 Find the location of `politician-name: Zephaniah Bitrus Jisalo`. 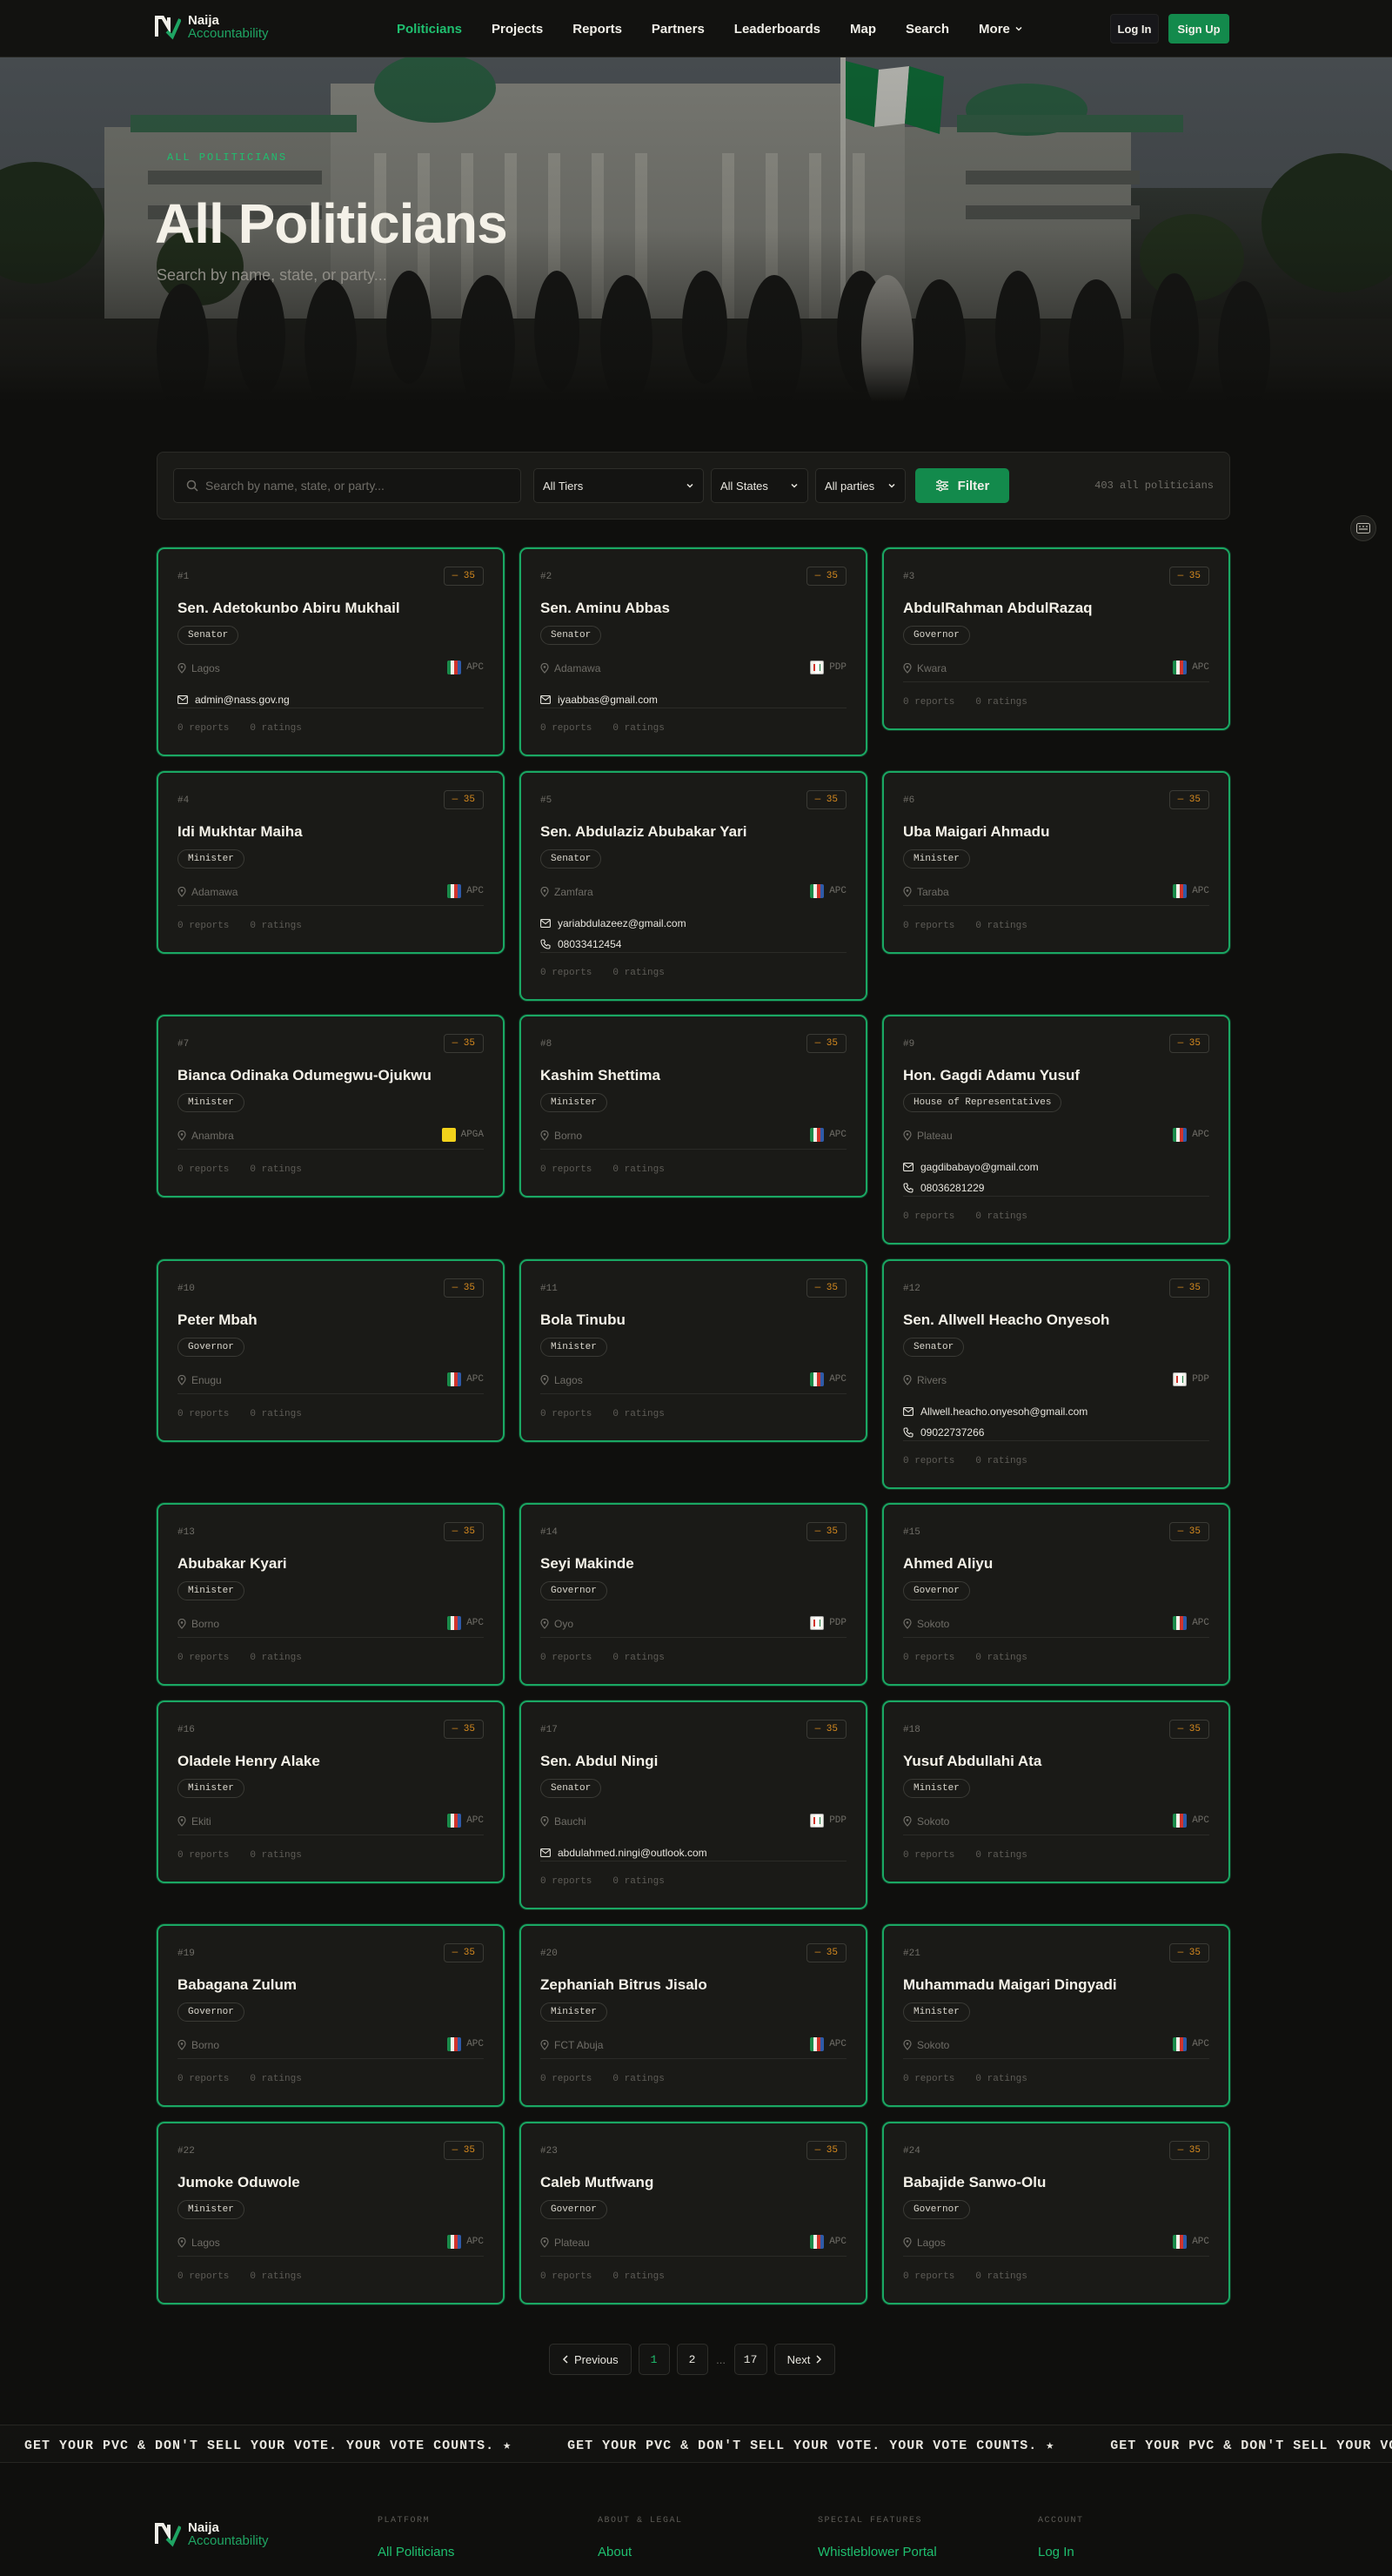

politician-name: Zephaniah Bitrus Jisalo is located at coordinates (623, 1985).